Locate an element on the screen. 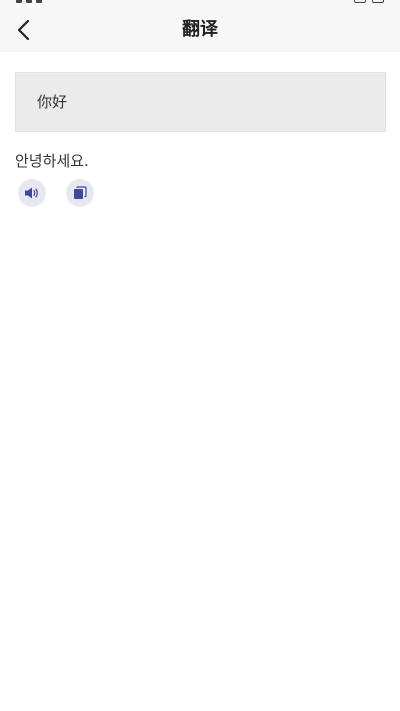 The width and height of the screenshot is (400, 711). signal-icon is located at coordinates (360, 1).